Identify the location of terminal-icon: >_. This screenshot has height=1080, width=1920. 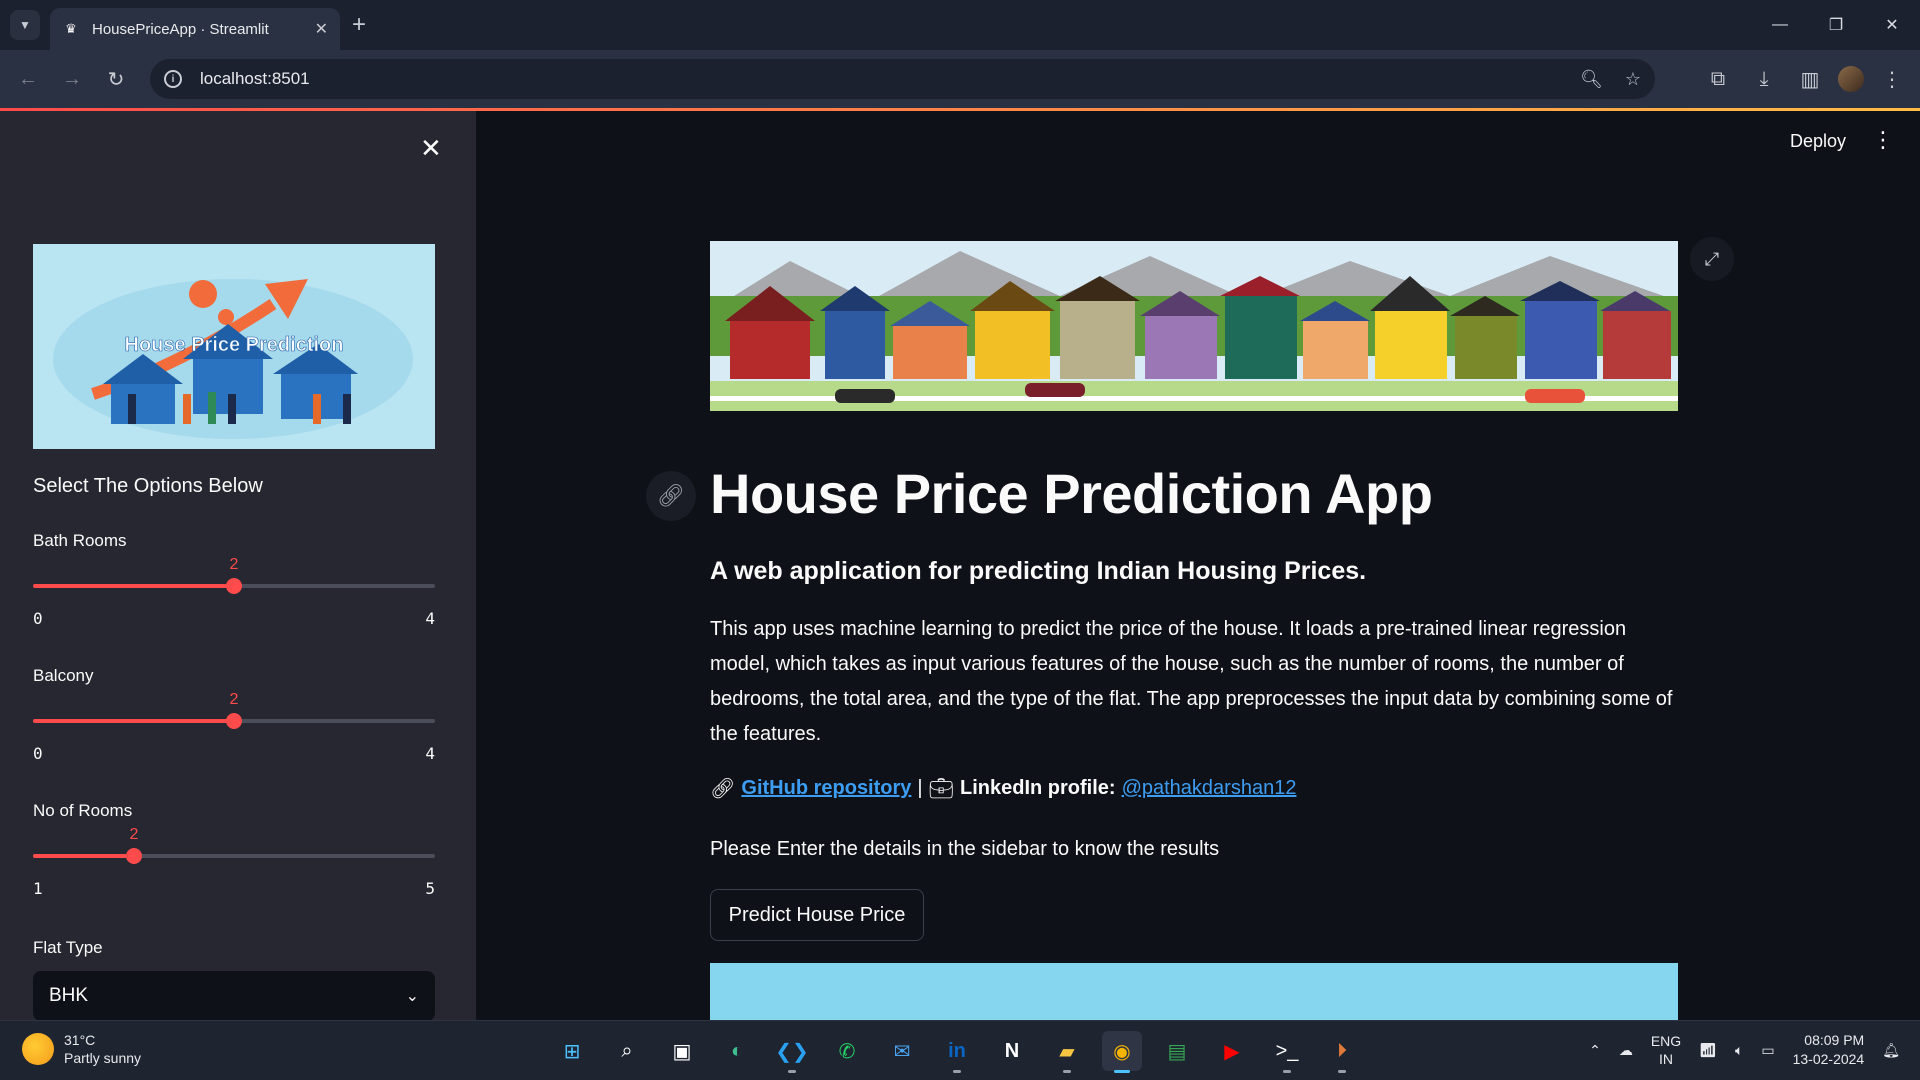
(1287, 1052).